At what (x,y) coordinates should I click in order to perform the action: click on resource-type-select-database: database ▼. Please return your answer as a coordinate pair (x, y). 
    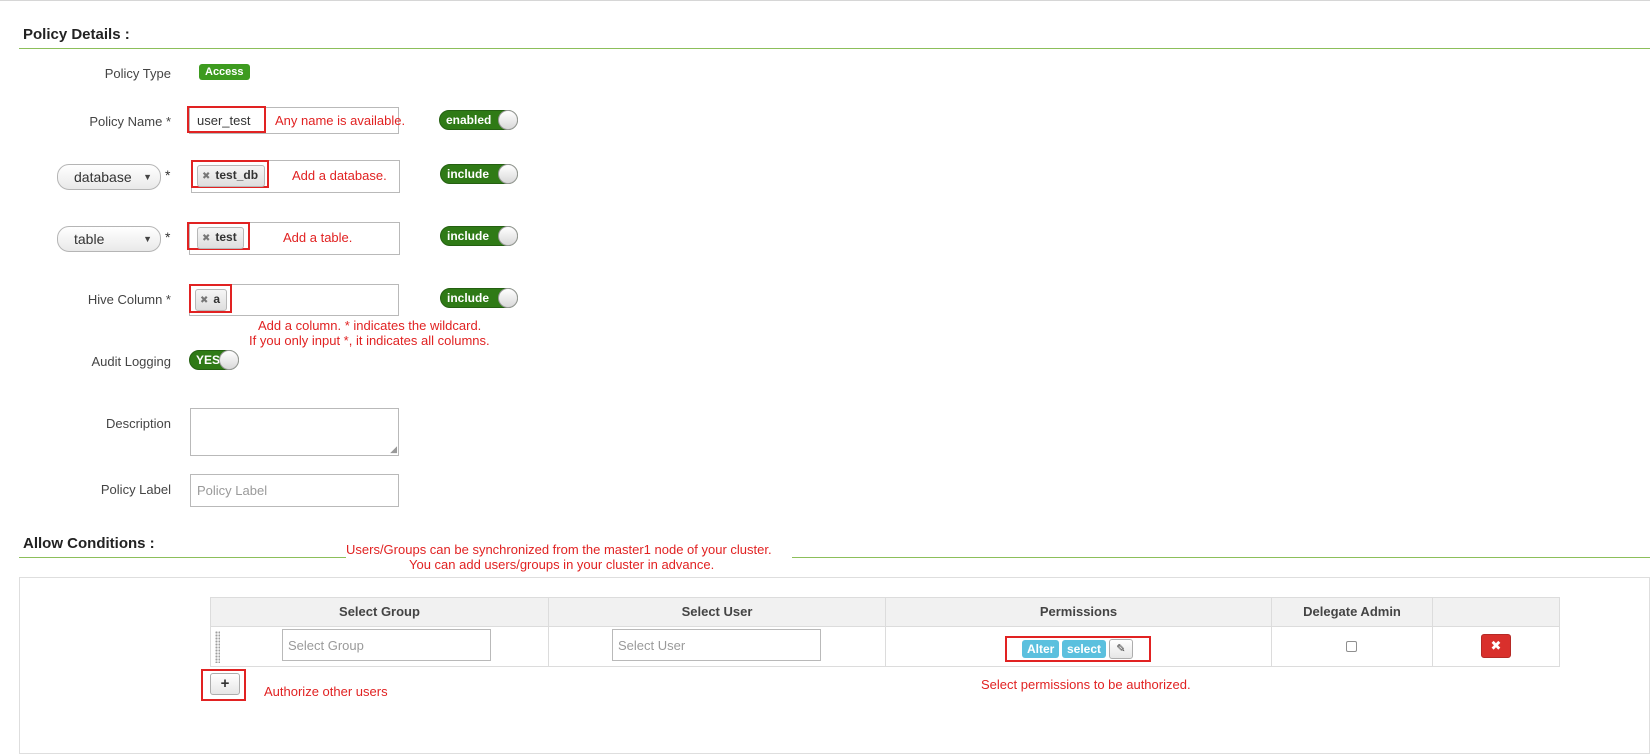
    Looking at the image, I should click on (109, 177).